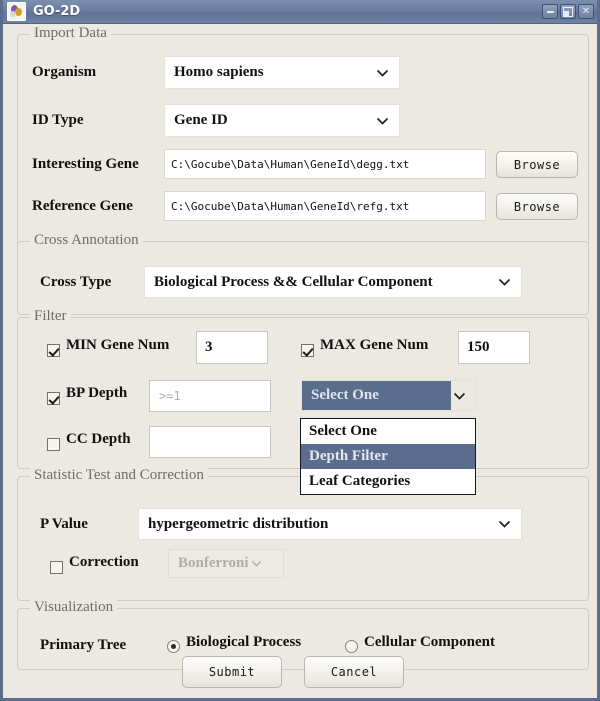 The image size is (600, 701). I want to click on cc-depth-checkbox, so click(53, 444).